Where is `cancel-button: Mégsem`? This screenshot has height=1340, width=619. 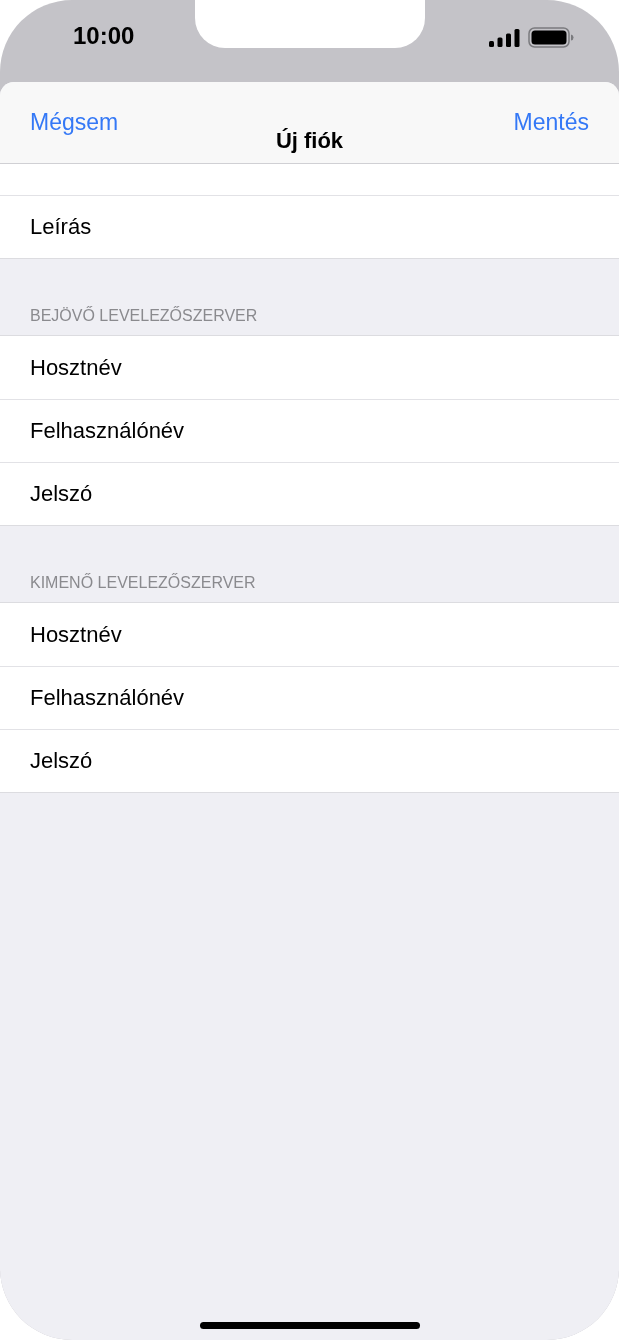
cancel-button: Mégsem is located at coordinates (74, 122).